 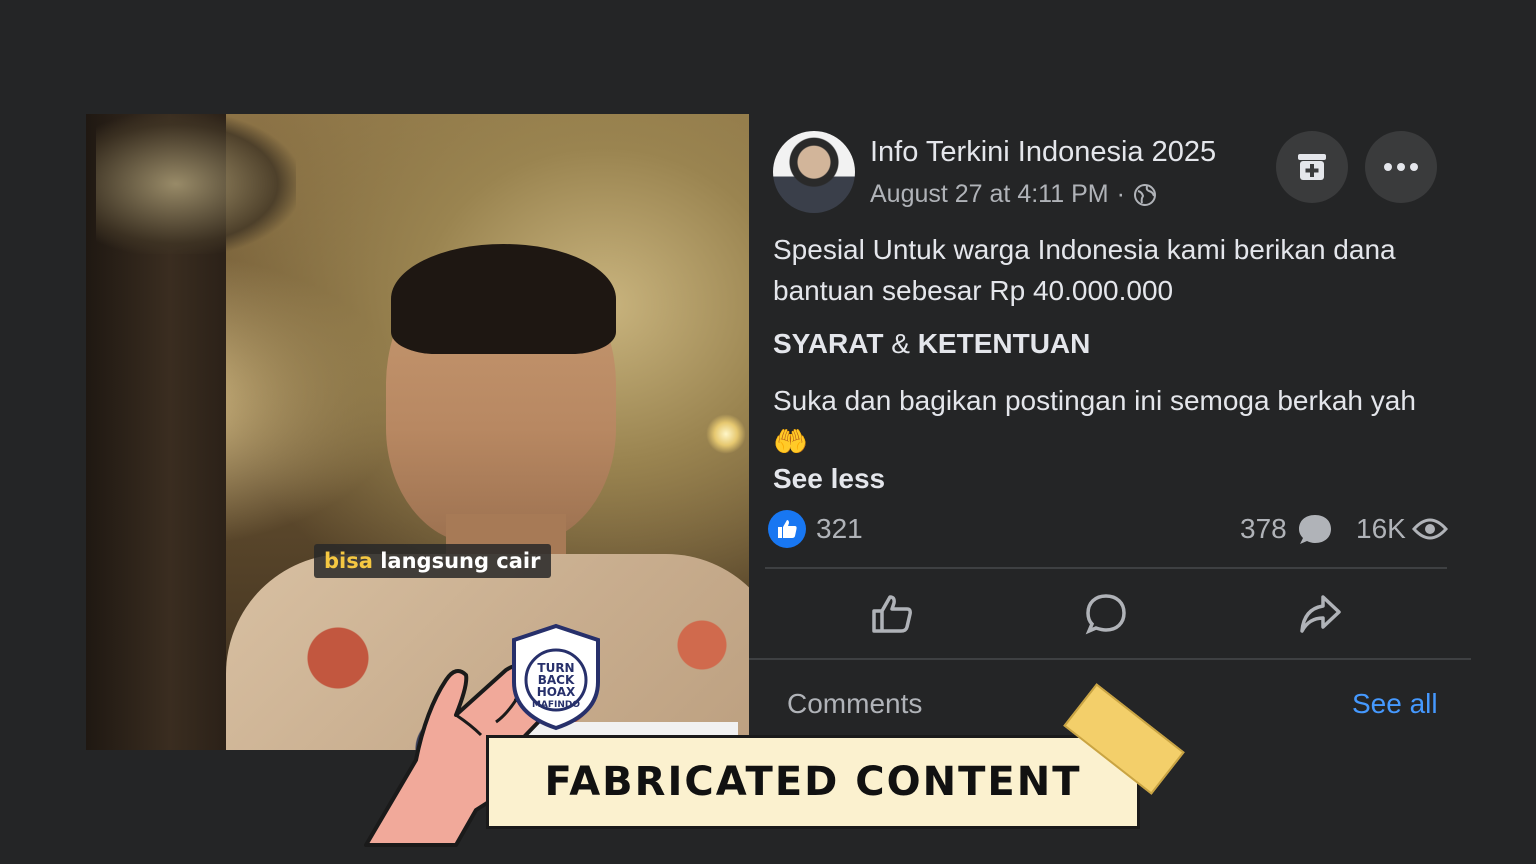 I want to click on more-icon, so click(x=1401, y=167).